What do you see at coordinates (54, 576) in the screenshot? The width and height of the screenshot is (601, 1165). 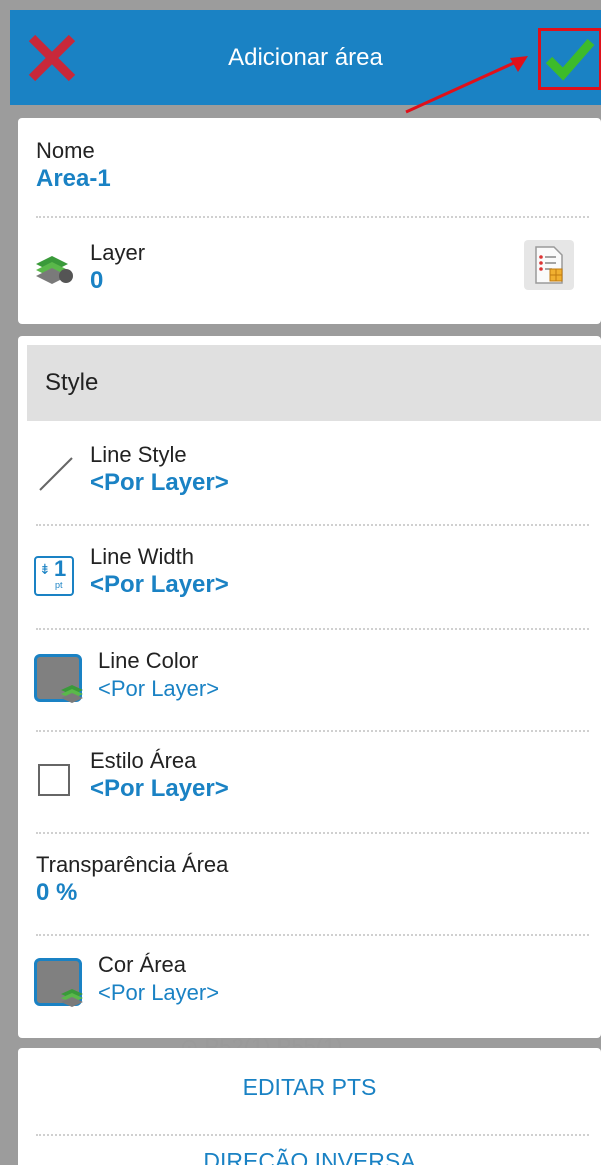 I see `line-width-icon: ⇟ 1 pt` at bounding box center [54, 576].